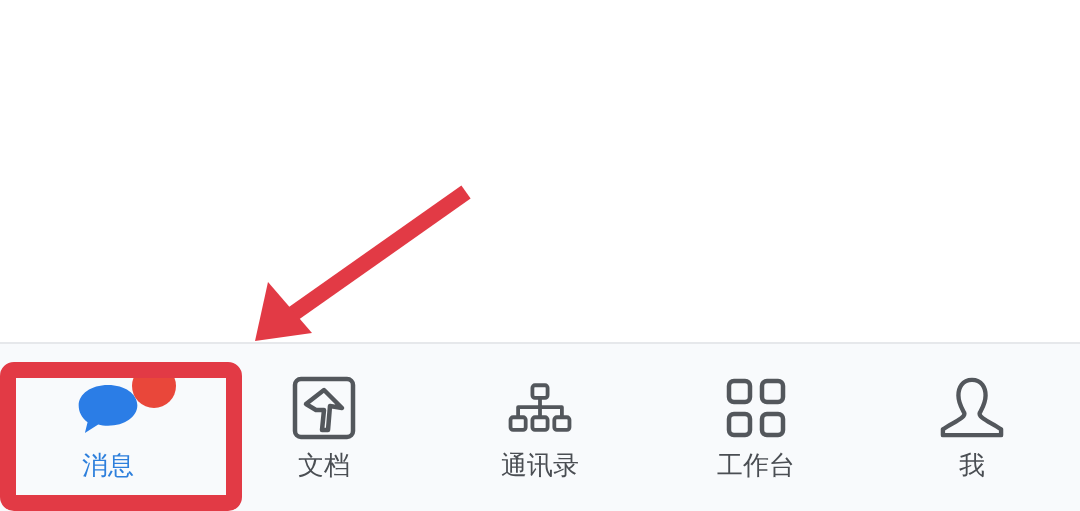  What do you see at coordinates (324, 408) in the screenshot?
I see `document-icon` at bounding box center [324, 408].